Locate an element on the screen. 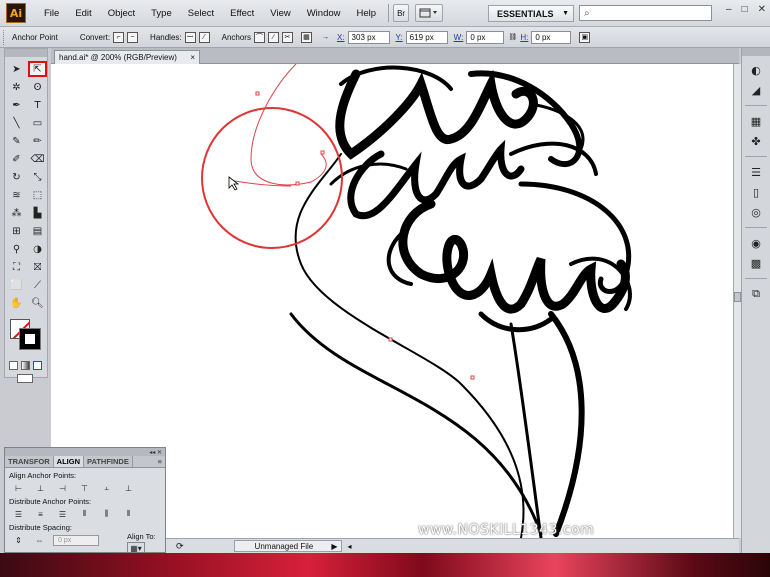 This screenshot has height=577, width=770. menu-help: Help is located at coordinates (367, 13).